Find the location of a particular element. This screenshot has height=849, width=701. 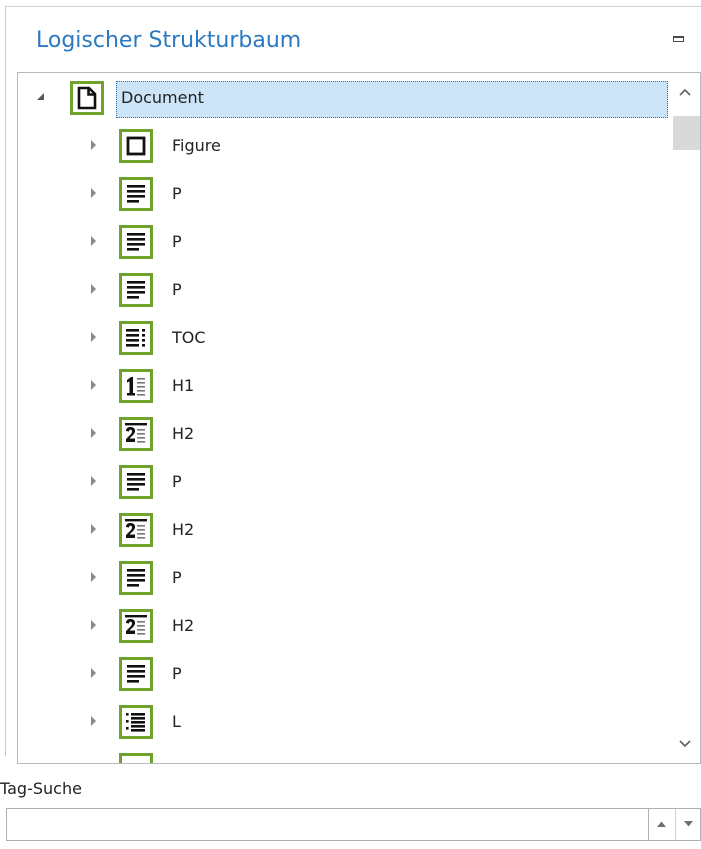

tree-node-label: Figure is located at coordinates (196, 145).